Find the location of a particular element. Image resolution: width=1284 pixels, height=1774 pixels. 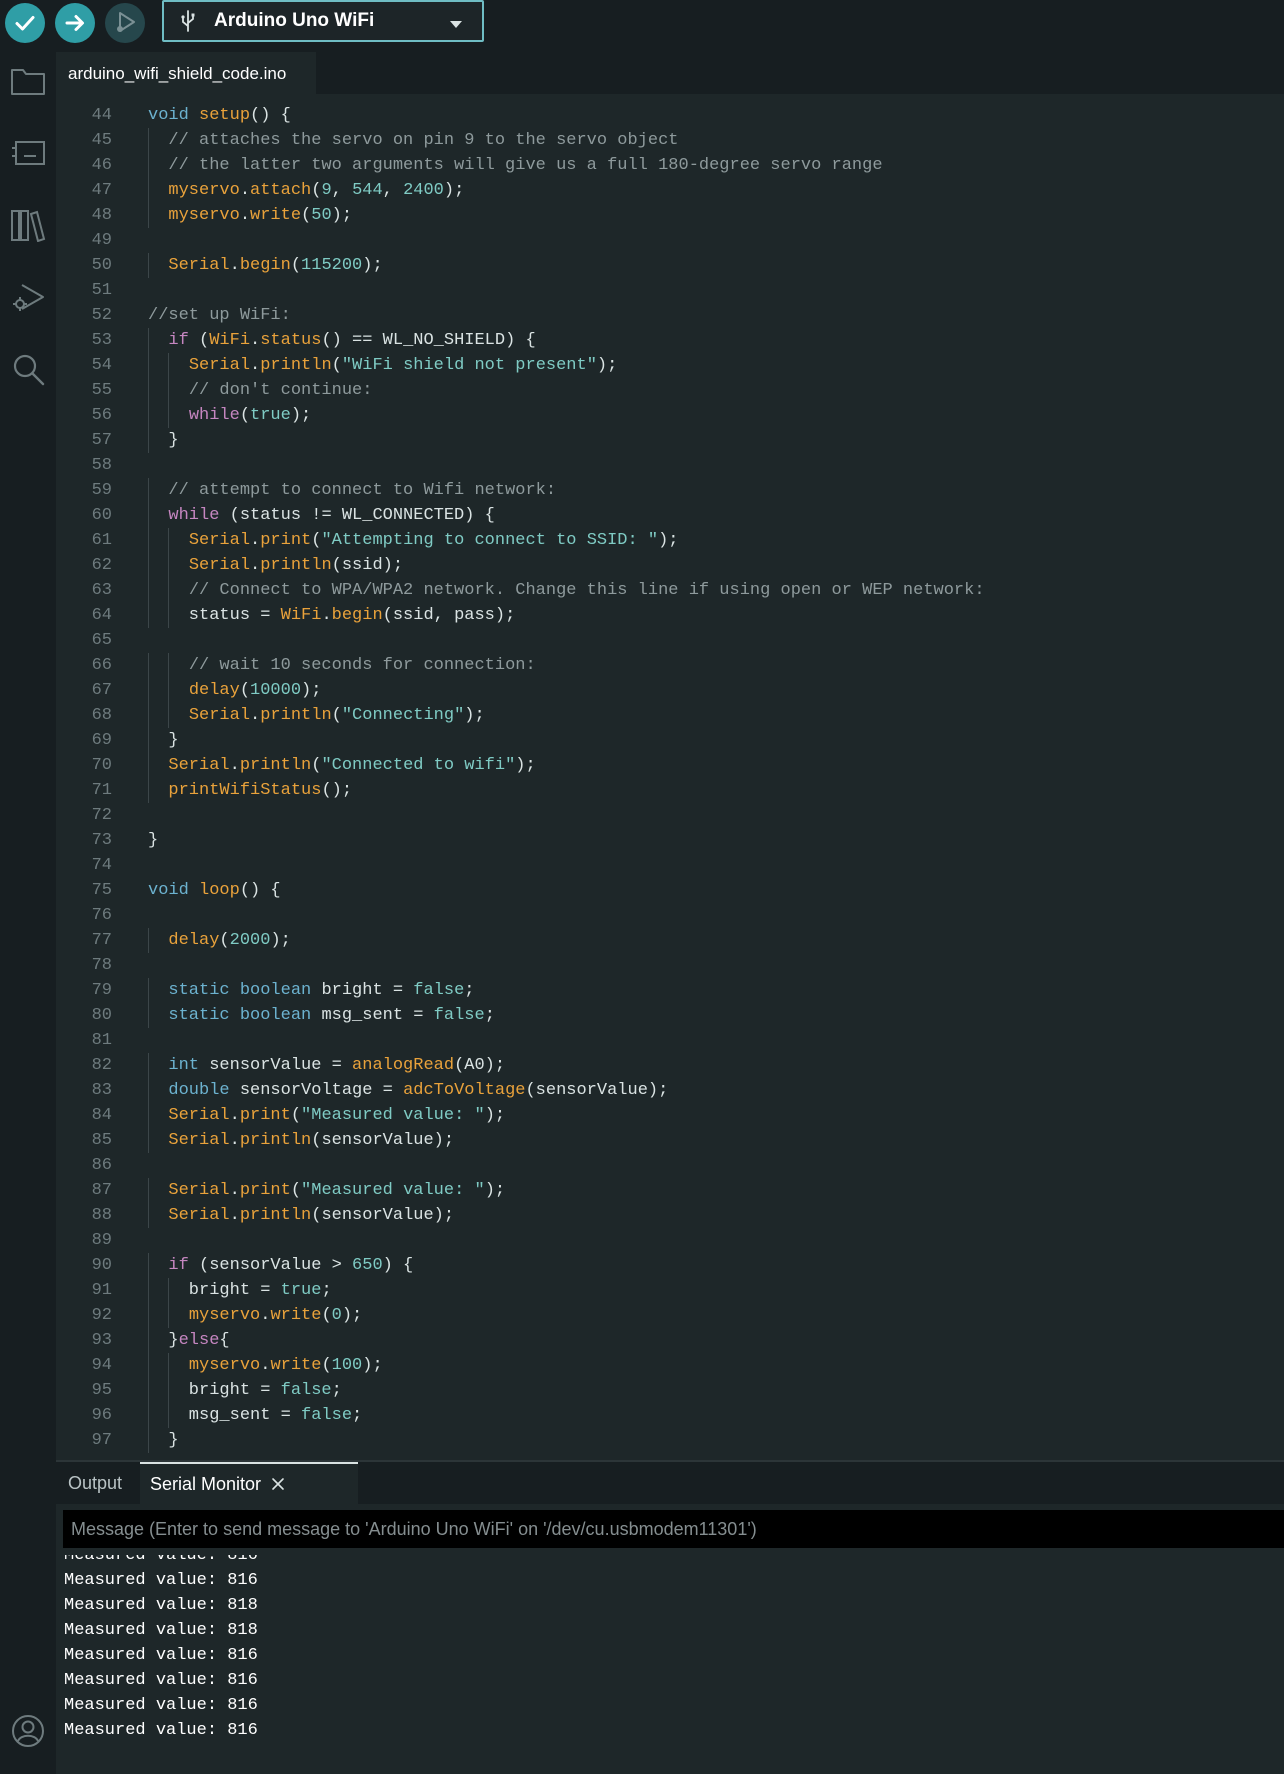

code-line: 94 myservo.write(100); is located at coordinates (670, 1365).